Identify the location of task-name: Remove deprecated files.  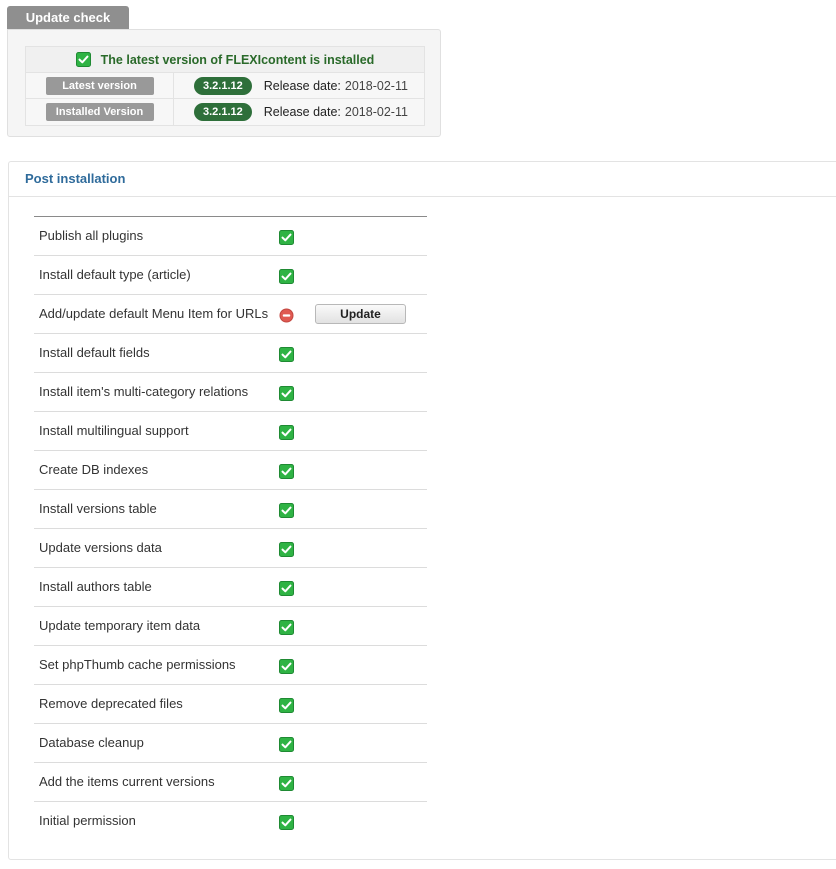
(111, 703).